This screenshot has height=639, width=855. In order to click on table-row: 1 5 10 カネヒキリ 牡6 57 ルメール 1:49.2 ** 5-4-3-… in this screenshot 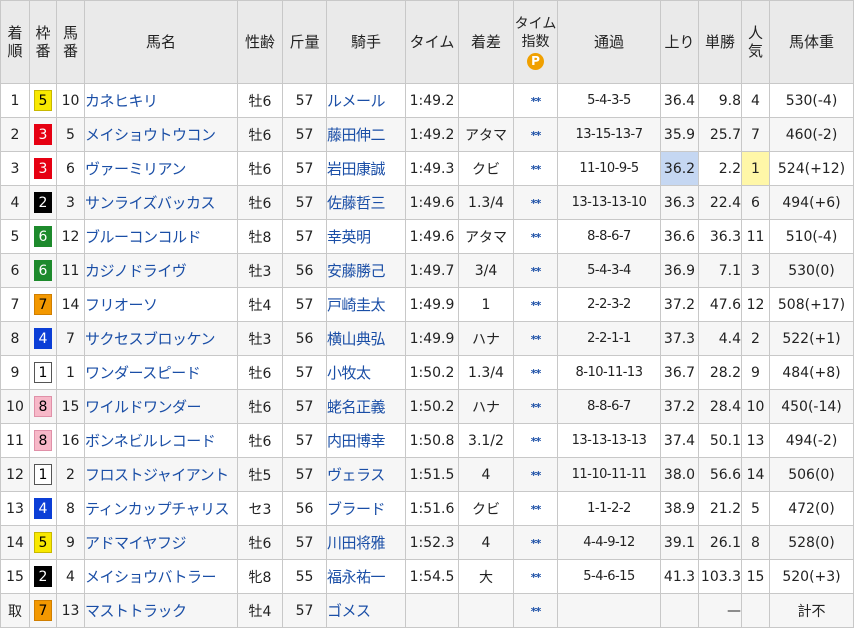, I will do `click(427, 100)`.